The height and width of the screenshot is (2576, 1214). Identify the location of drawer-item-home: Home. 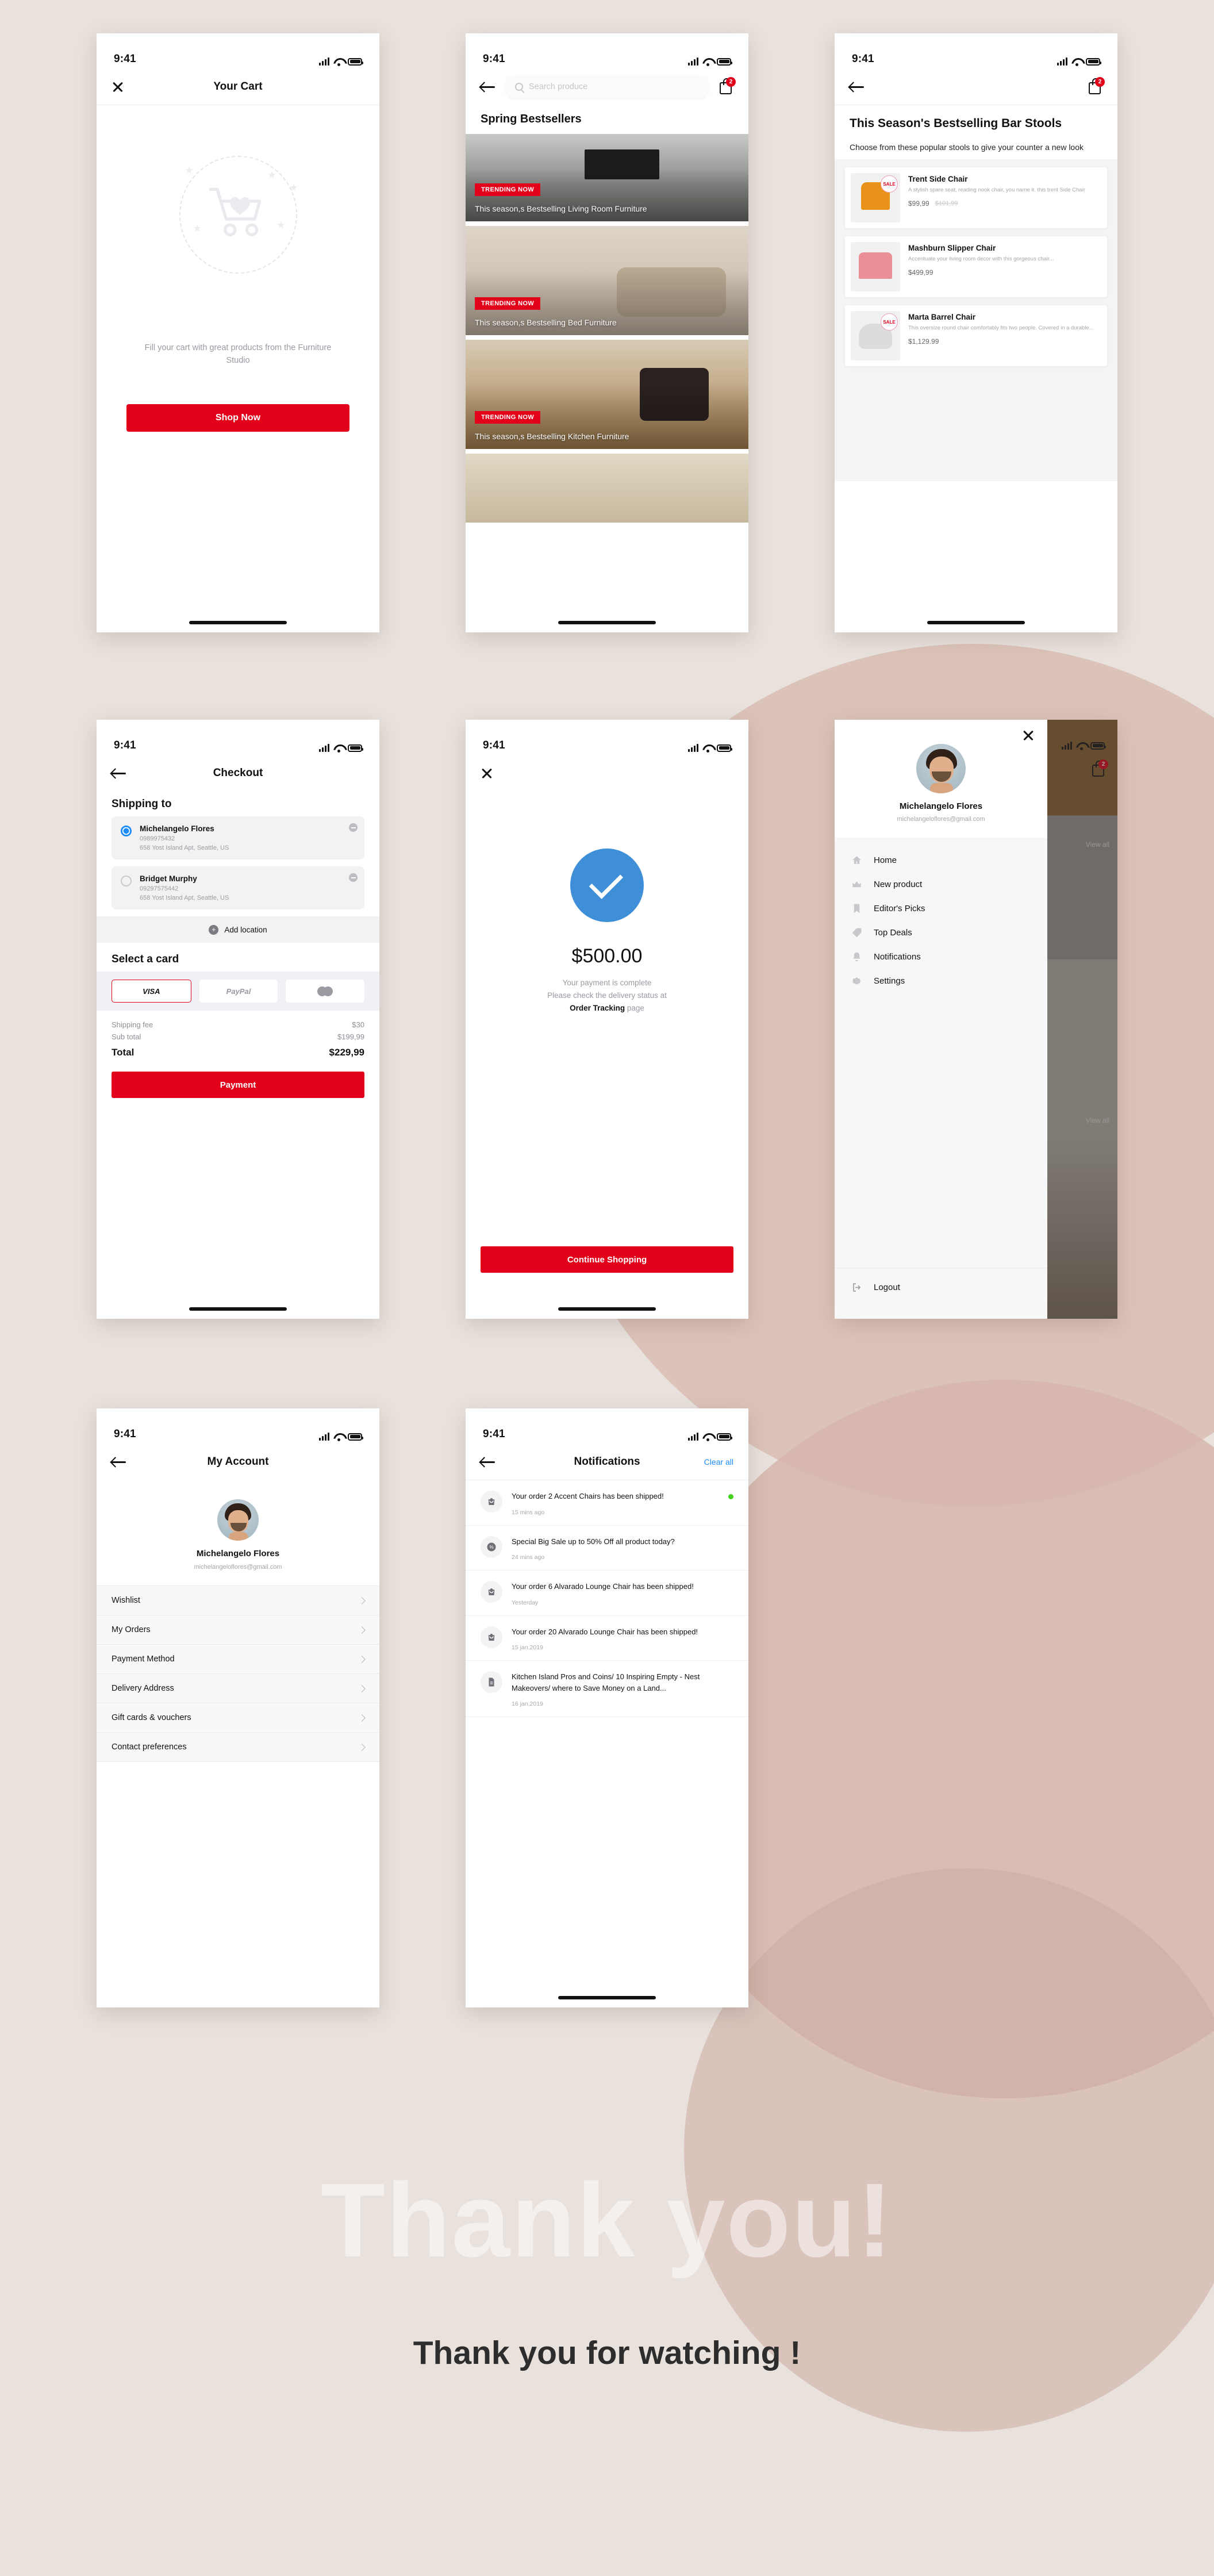
(941, 860).